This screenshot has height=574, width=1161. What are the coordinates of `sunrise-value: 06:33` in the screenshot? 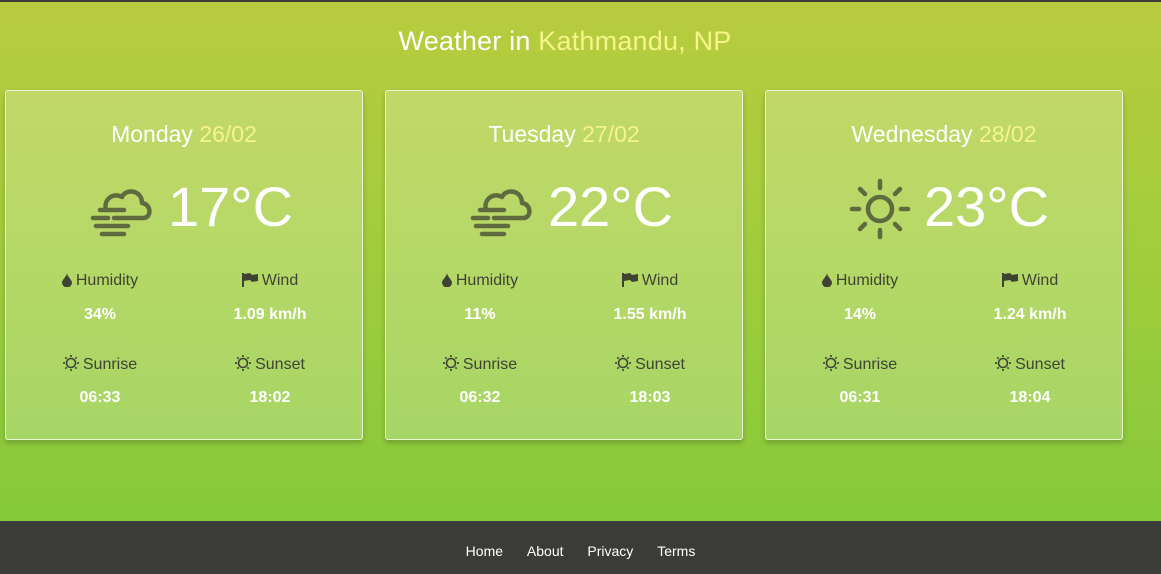 It's located at (100, 397).